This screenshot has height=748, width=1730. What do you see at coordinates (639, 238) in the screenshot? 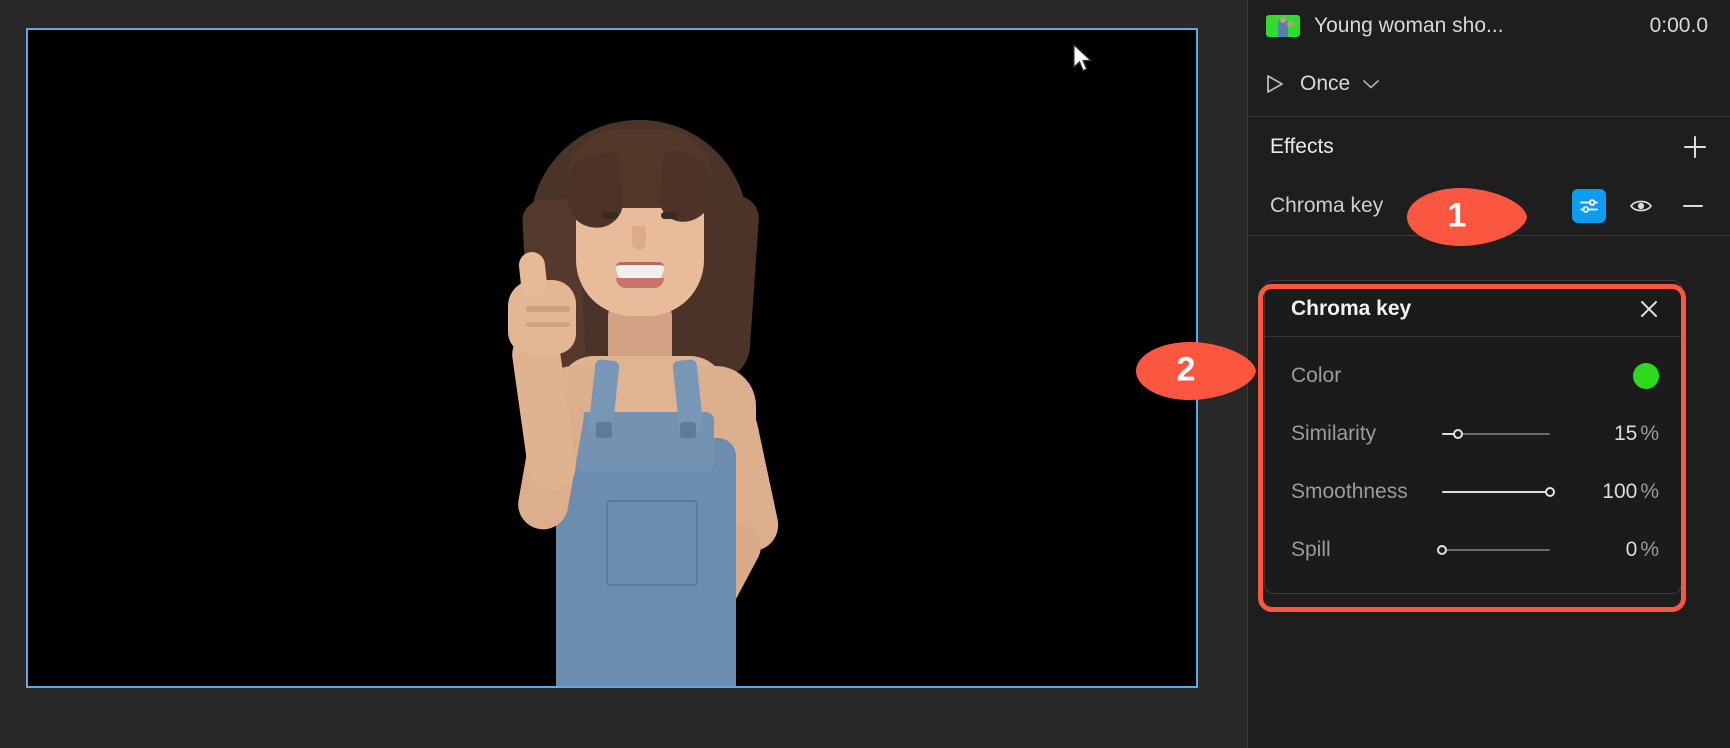
I see `nose` at bounding box center [639, 238].